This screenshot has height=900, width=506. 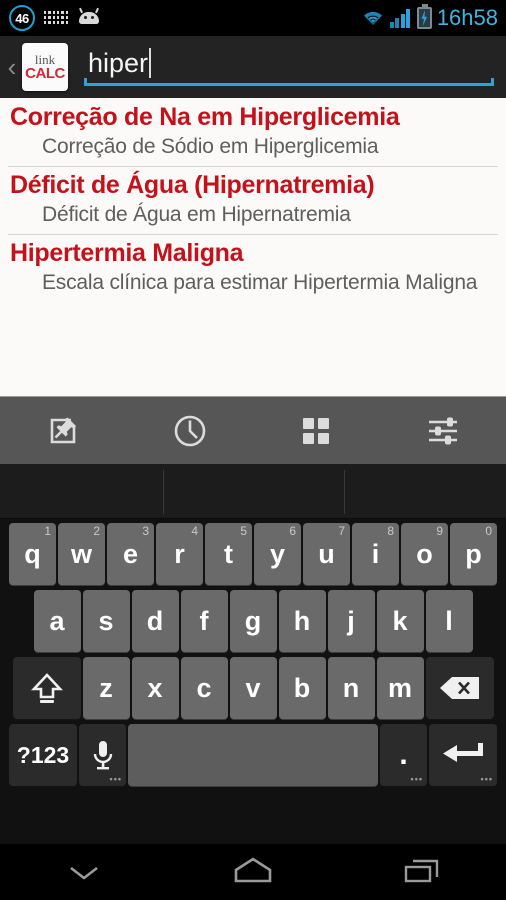 What do you see at coordinates (292, 531) in the screenshot?
I see `key-hint: 6` at bounding box center [292, 531].